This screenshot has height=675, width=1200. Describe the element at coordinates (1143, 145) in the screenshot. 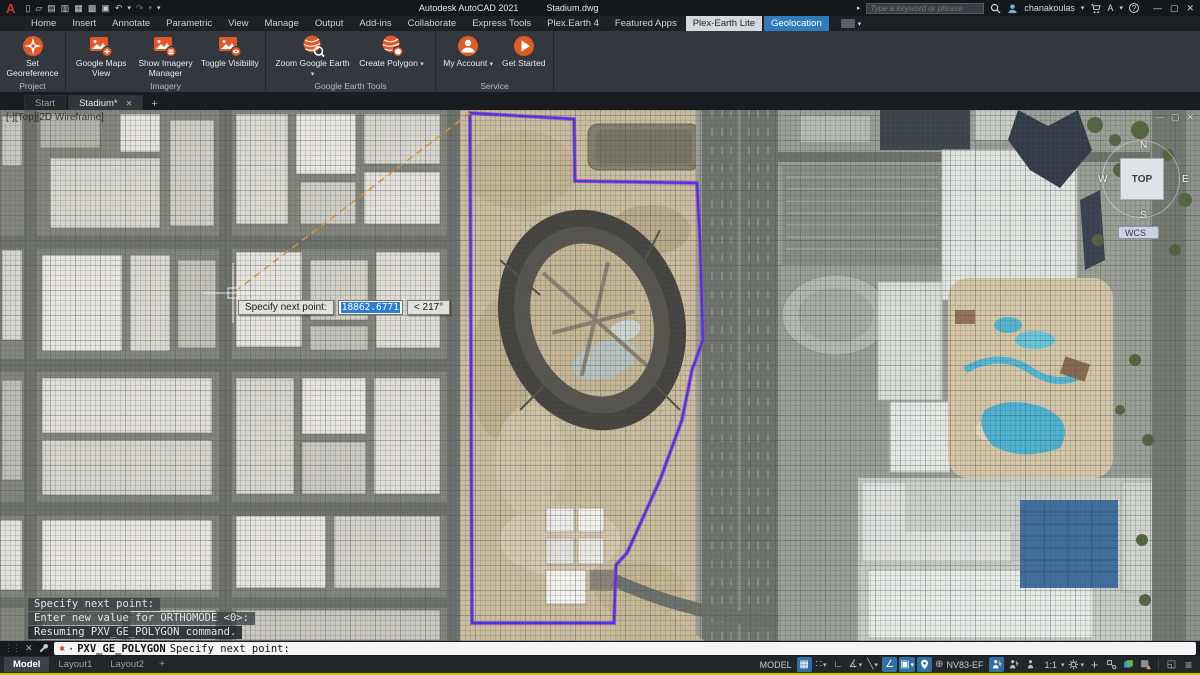

I see `viewcube-north: N` at that location.